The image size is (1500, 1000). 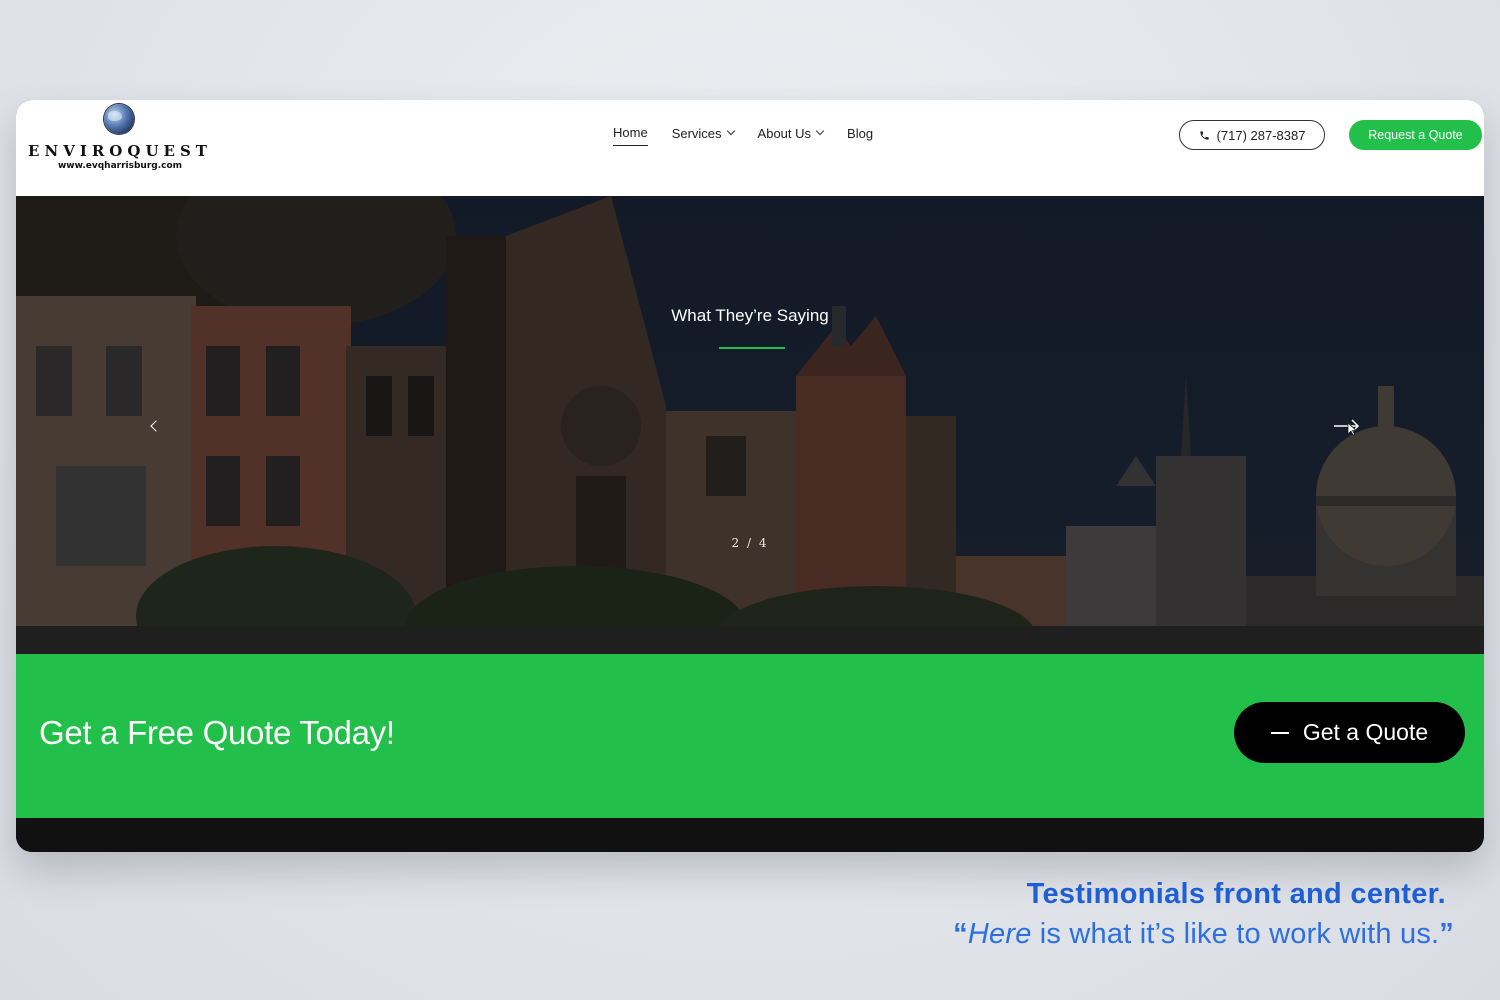 I want to click on nav-home: Home, so click(x=630, y=135).